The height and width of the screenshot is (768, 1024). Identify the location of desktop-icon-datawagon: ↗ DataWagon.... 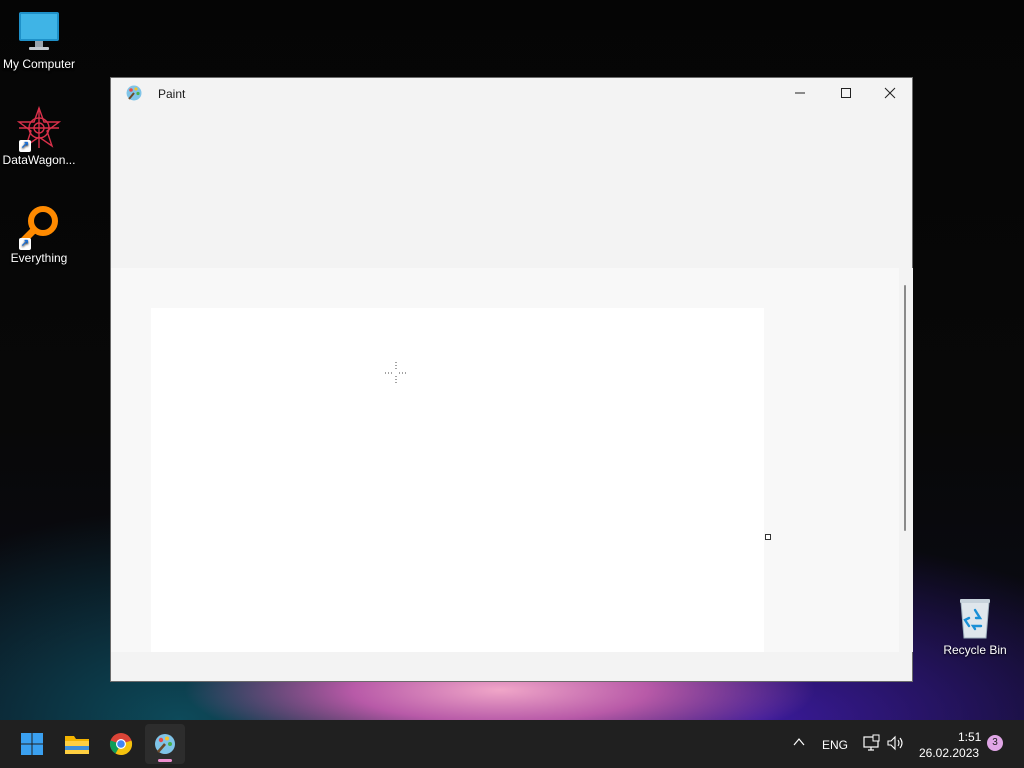
(39, 136).